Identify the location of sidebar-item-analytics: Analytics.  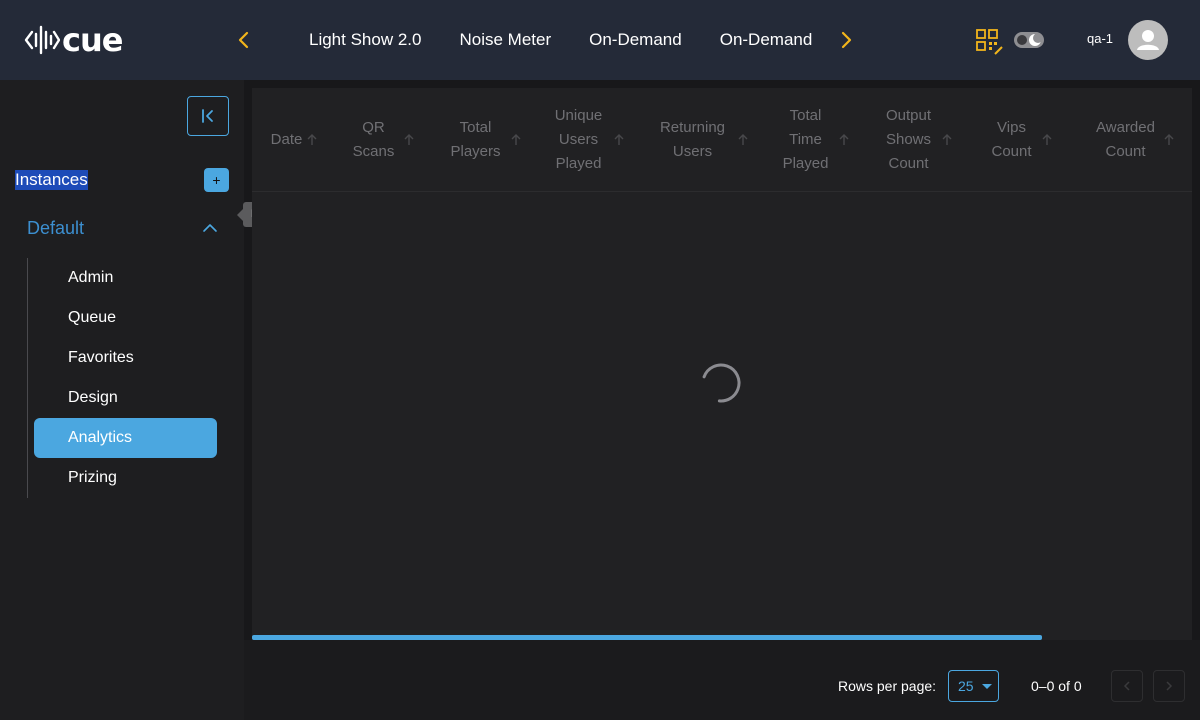
(125, 438).